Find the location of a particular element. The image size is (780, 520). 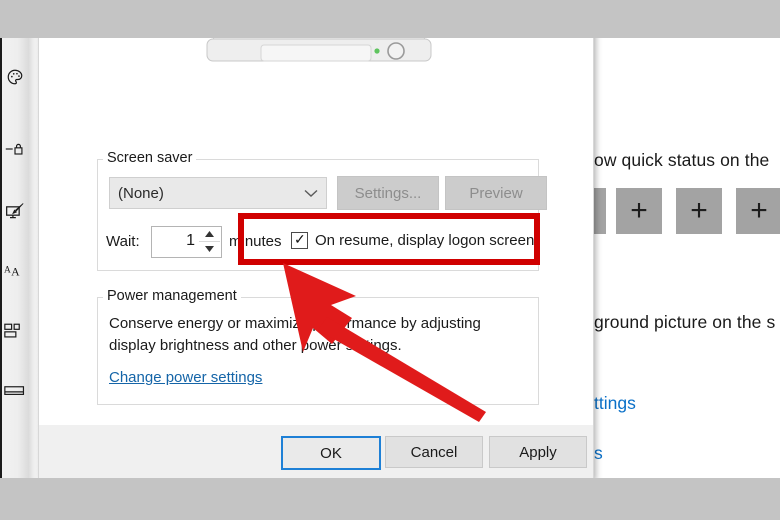

monitor-preview-icon is located at coordinates (319, 50).